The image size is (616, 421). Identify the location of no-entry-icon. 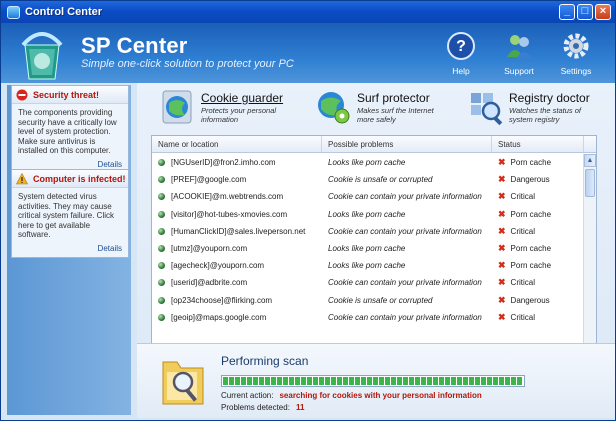
(22, 94).